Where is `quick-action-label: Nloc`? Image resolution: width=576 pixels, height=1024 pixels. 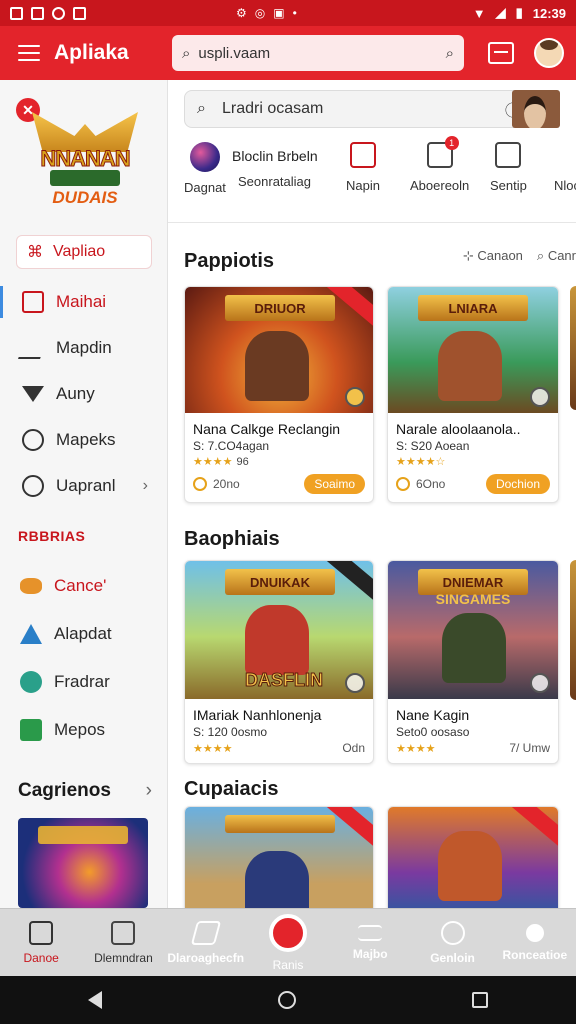
quick-action-label: Nloc is located at coordinates (565, 185).